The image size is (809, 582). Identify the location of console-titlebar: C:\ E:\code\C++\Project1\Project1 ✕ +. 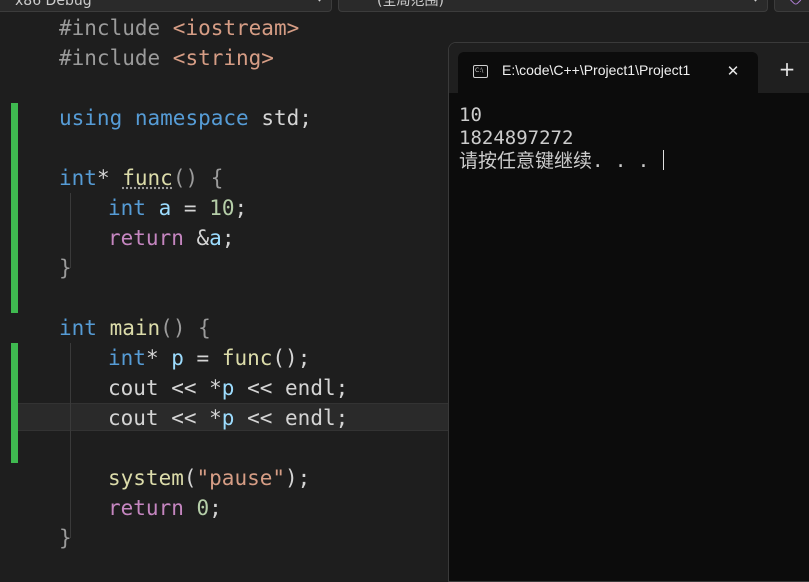
(629, 68).